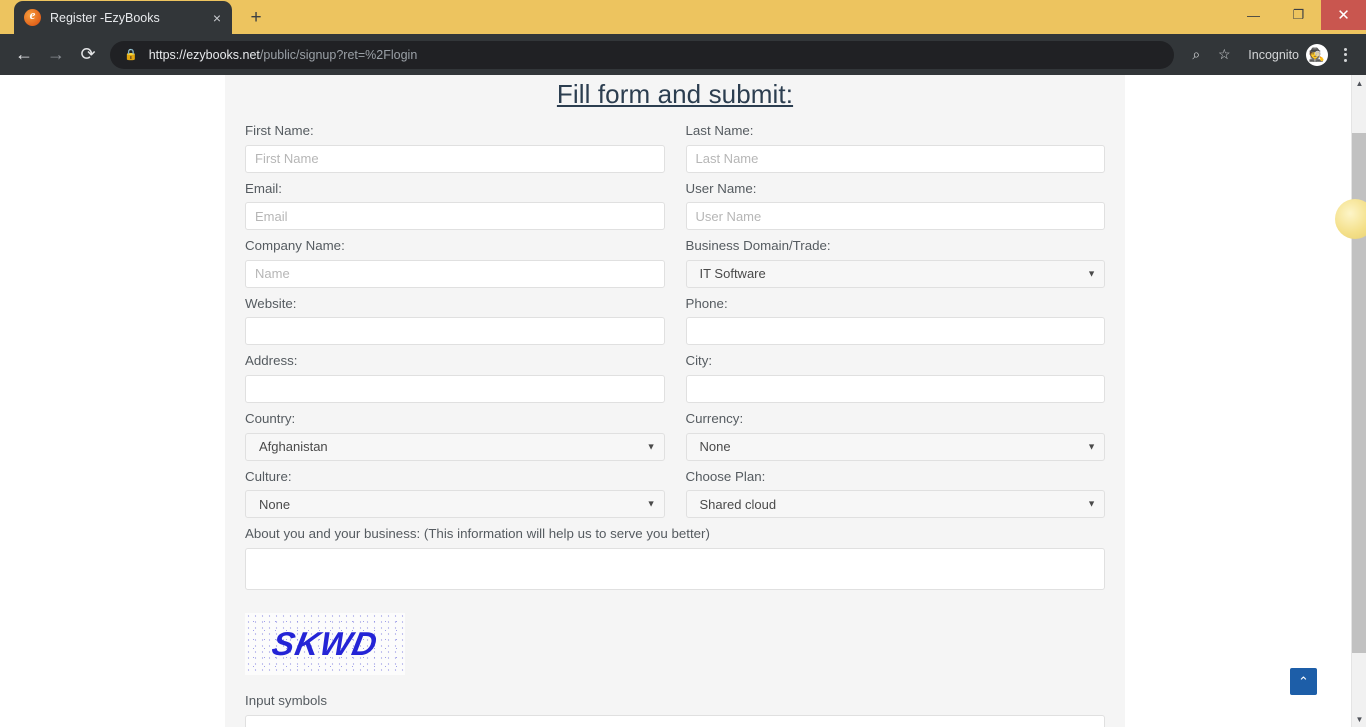 The width and height of the screenshot is (1366, 727). What do you see at coordinates (725, 476) in the screenshot?
I see `plan-label: Choose Plan:` at bounding box center [725, 476].